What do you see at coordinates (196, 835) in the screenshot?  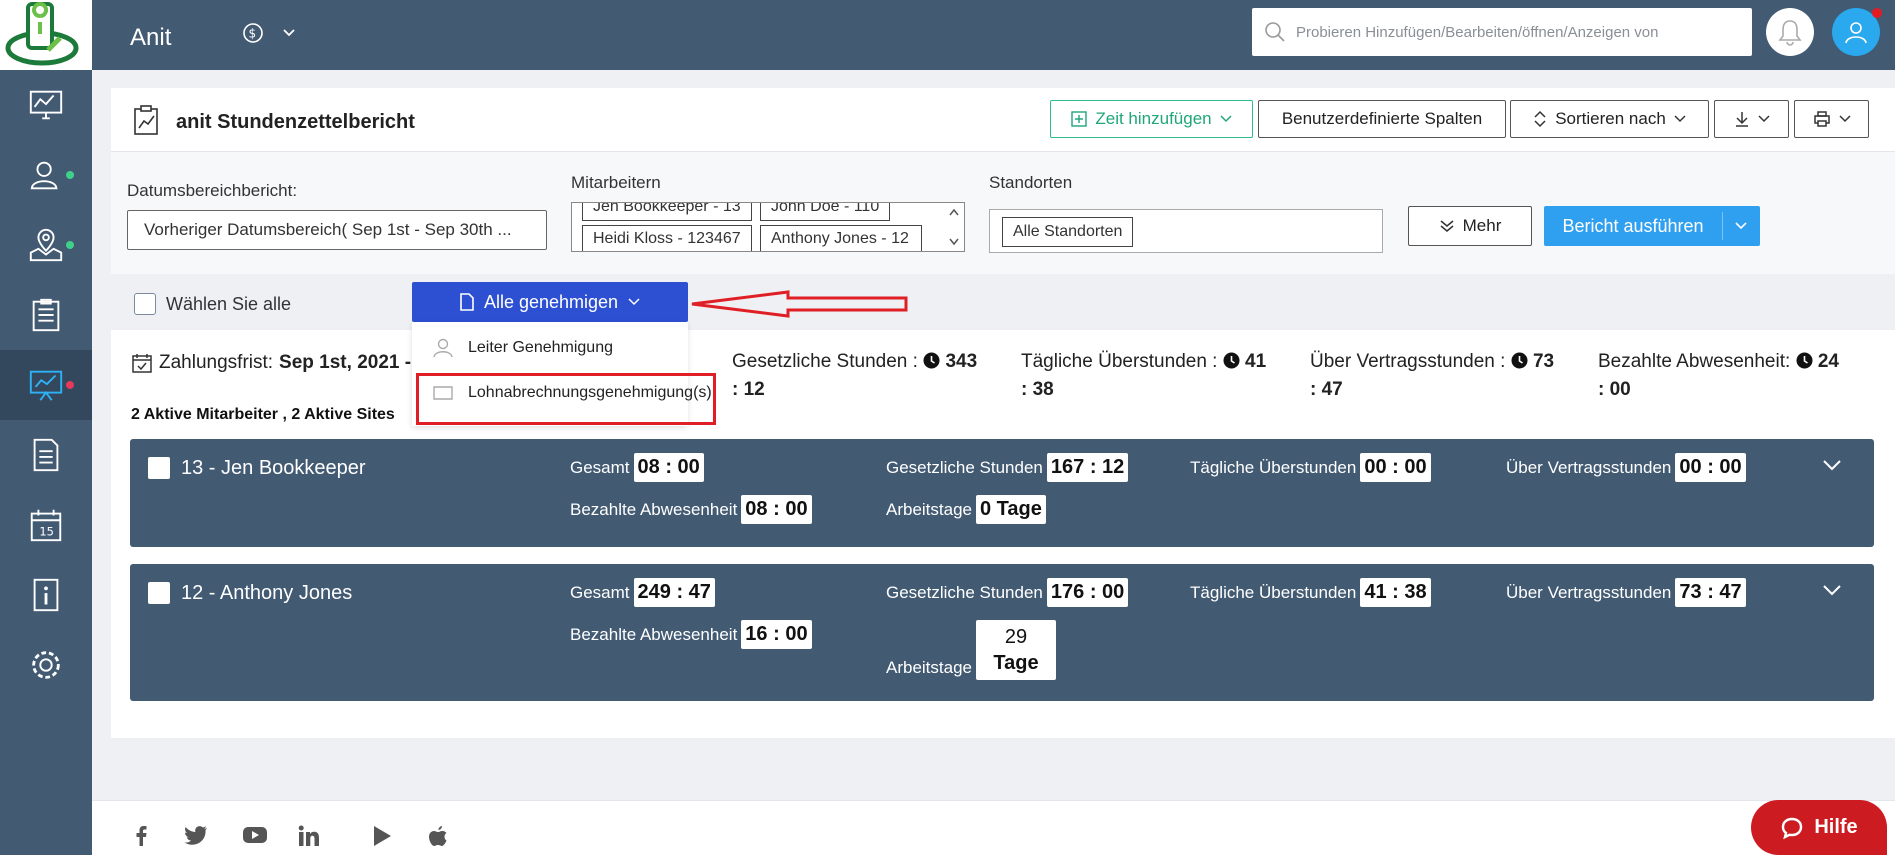 I see `twitter-icon` at bounding box center [196, 835].